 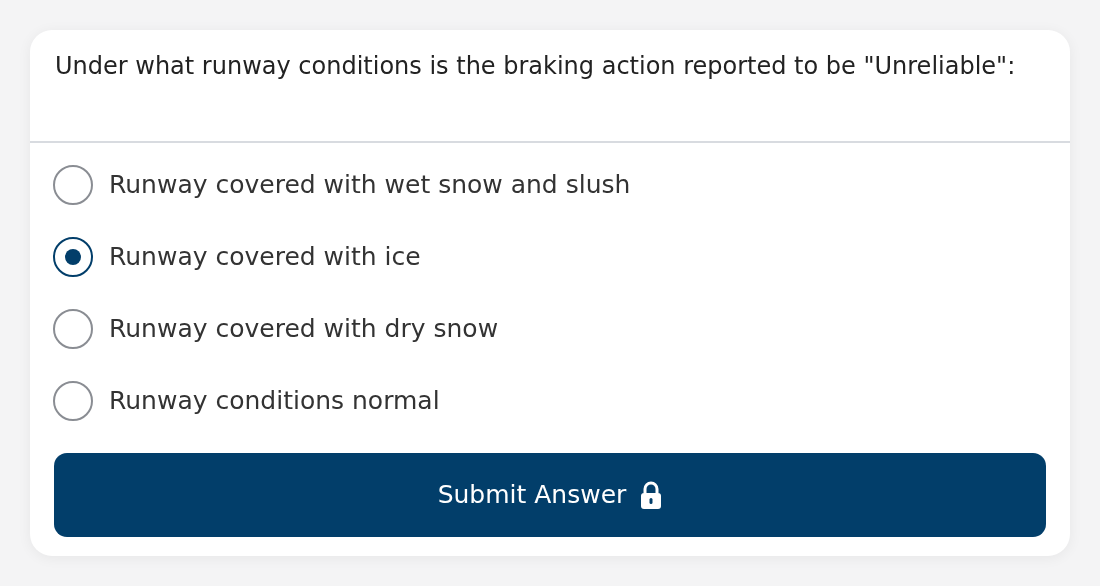 I want to click on option-label: Runway covered with wet snow and slush, so click(x=370, y=185).